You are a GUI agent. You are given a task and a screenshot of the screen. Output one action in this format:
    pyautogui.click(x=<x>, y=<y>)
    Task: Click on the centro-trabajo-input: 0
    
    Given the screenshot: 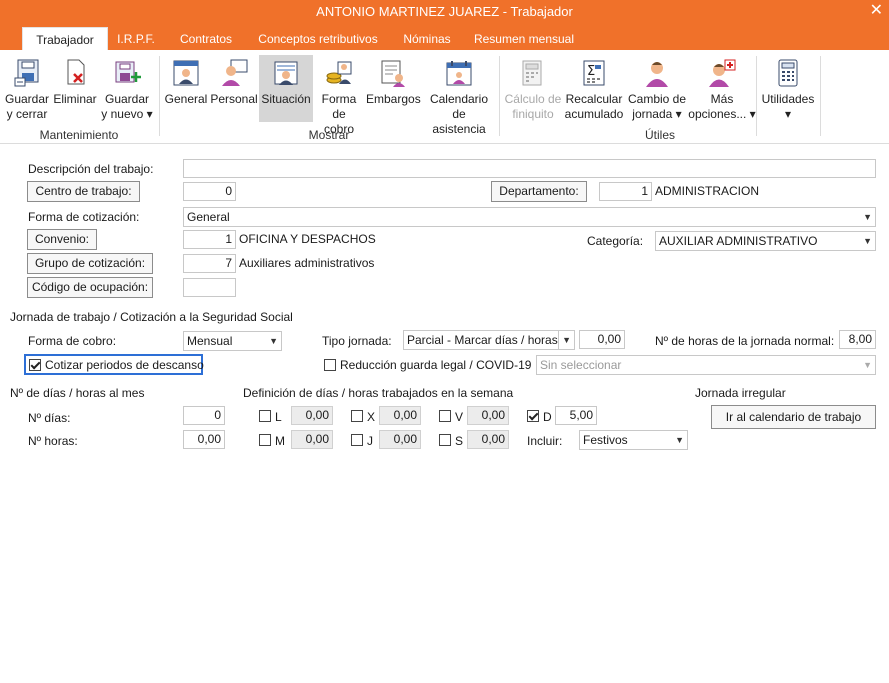 What is the action you would take?
    pyautogui.click(x=209, y=191)
    